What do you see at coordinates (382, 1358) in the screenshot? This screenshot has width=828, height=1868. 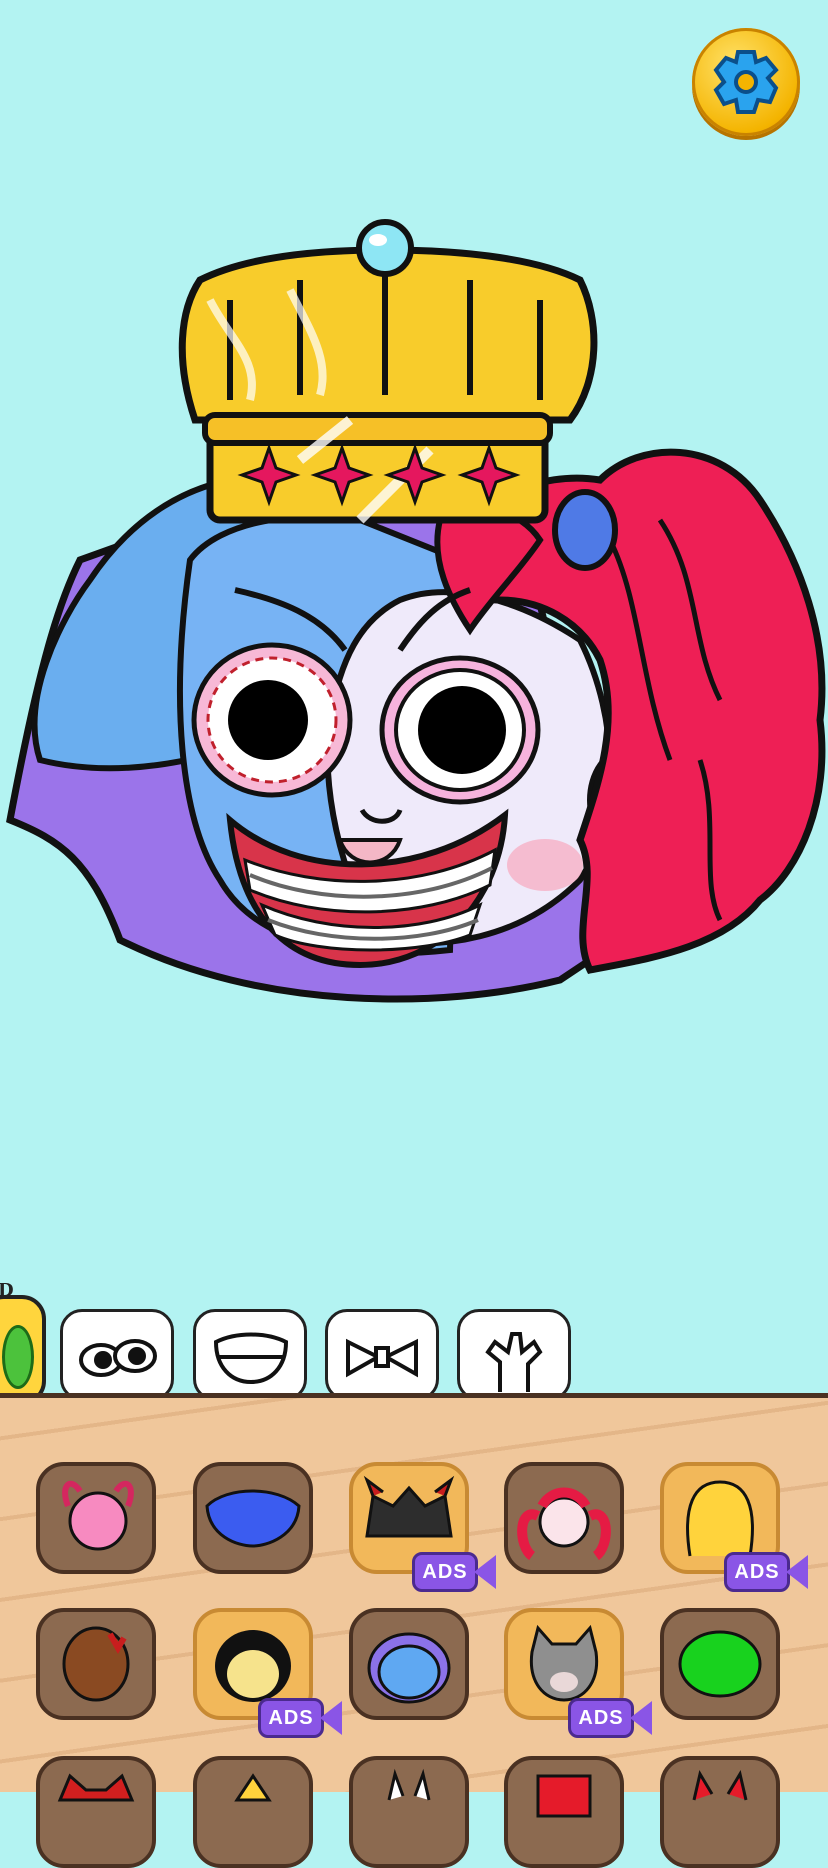 I see `bow-icon` at bounding box center [382, 1358].